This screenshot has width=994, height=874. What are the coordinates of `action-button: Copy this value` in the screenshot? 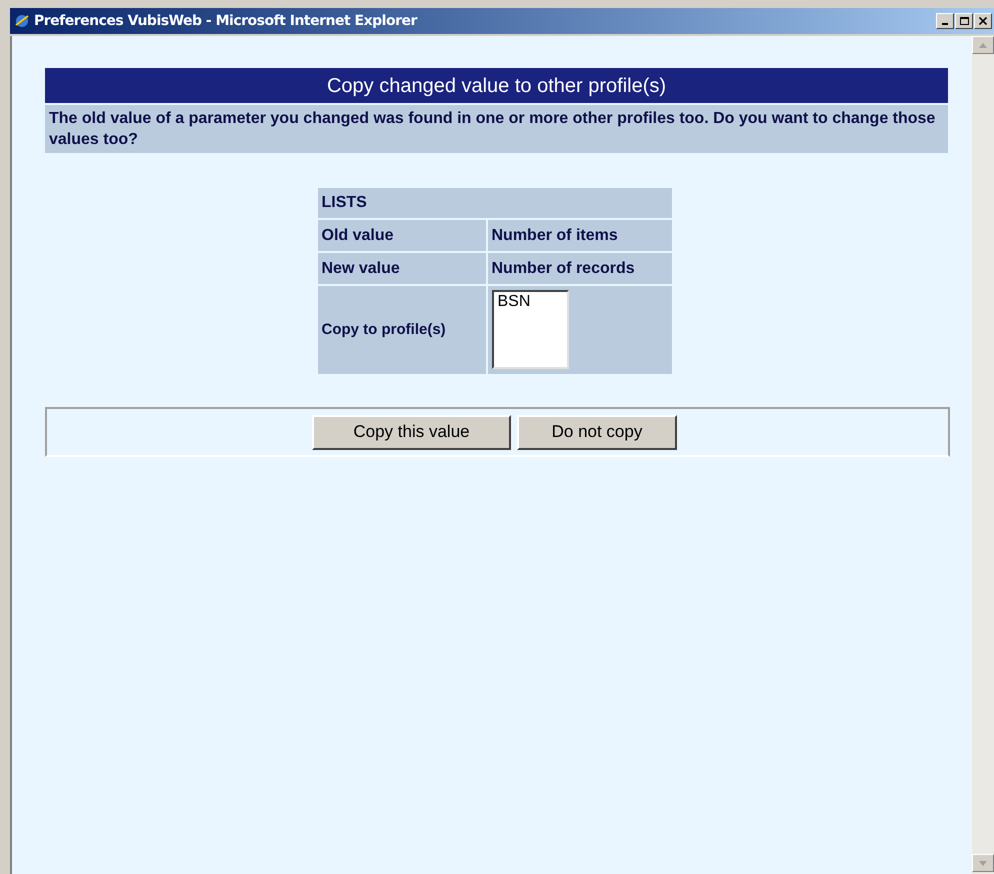 It's located at (411, 432).